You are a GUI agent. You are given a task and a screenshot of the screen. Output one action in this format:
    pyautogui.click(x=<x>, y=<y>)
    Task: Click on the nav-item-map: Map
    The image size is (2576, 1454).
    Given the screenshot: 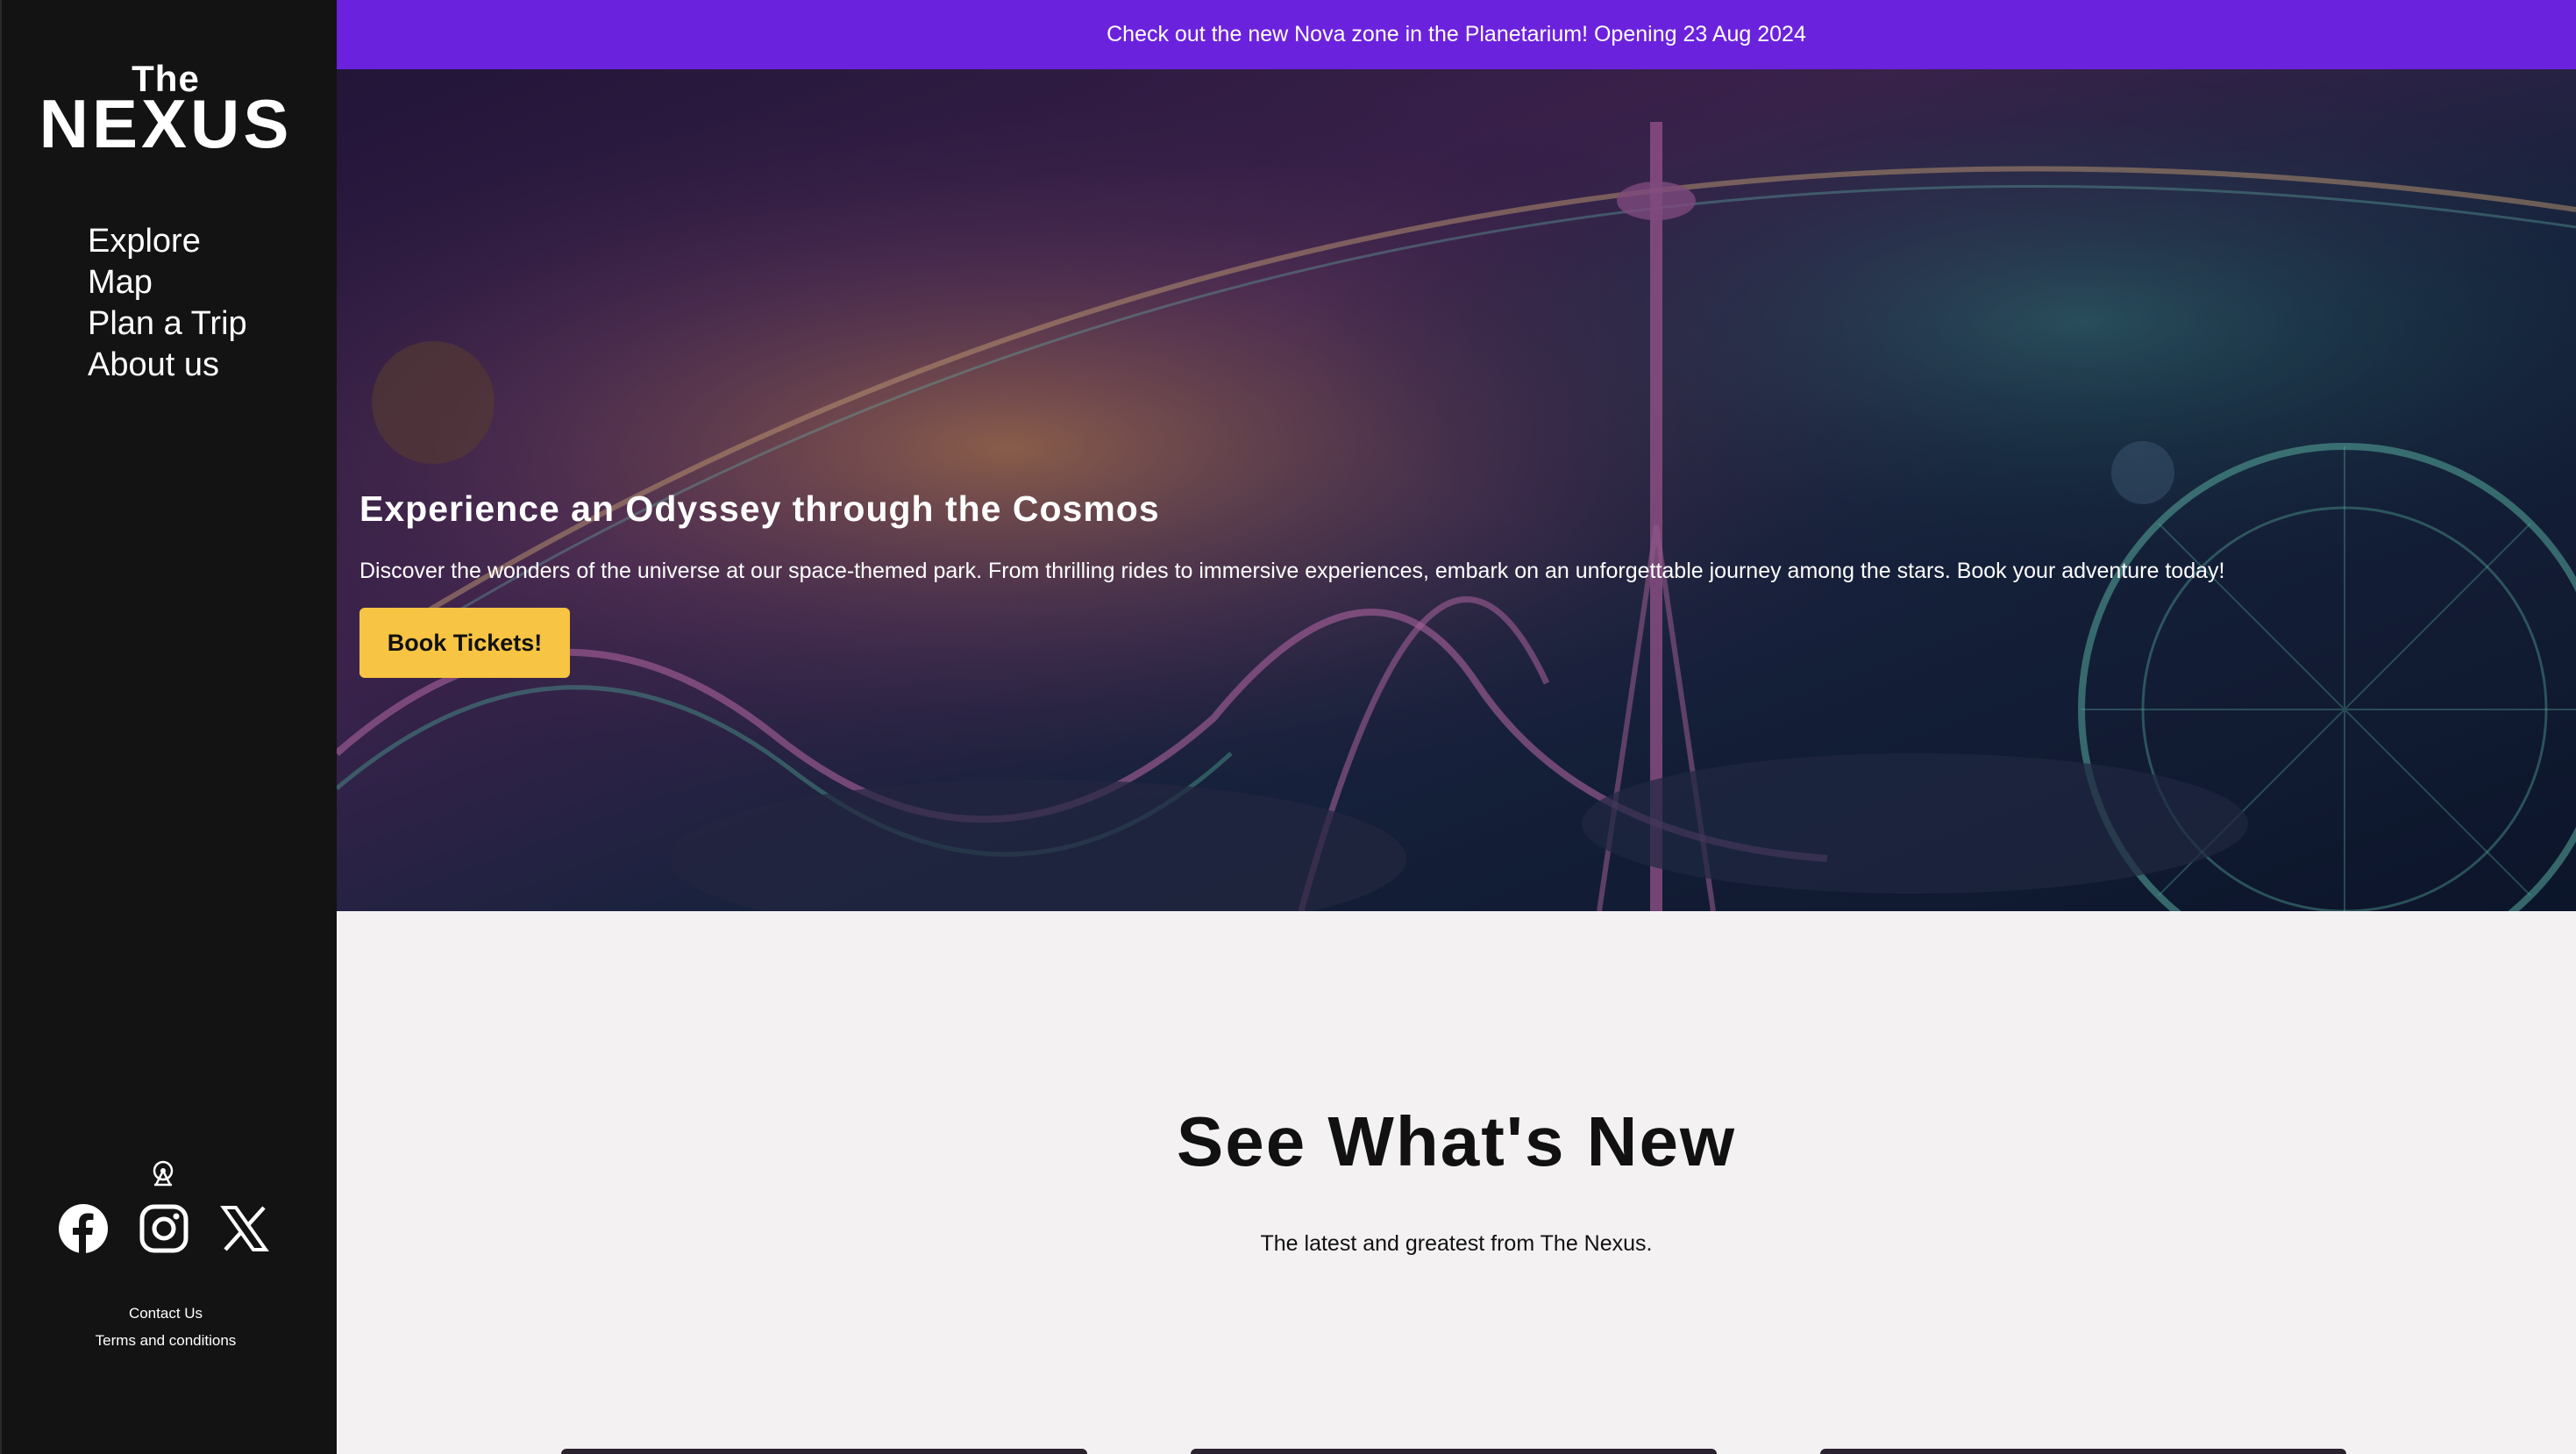 What is the action you would take?
    pyautogui.click(x=167, y=282)
    